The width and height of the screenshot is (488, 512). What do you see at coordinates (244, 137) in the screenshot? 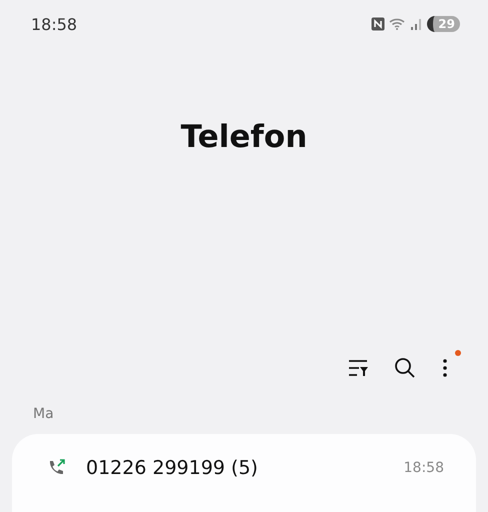
I see `page-title: Telefon` at bounding box center [244, 137].